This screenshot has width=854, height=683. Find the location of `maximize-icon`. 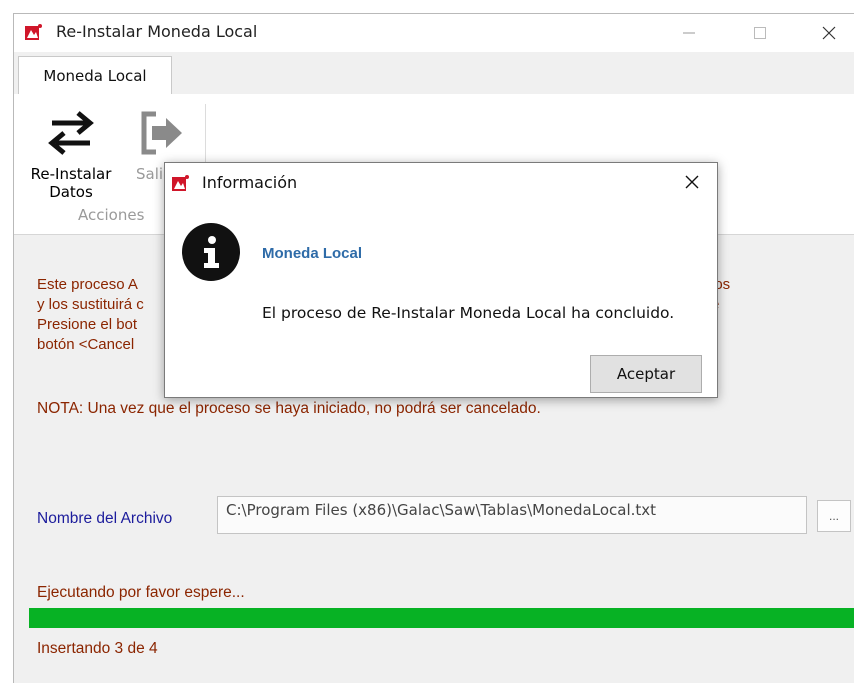

maximize-icon is located at coordinates (760, 33).